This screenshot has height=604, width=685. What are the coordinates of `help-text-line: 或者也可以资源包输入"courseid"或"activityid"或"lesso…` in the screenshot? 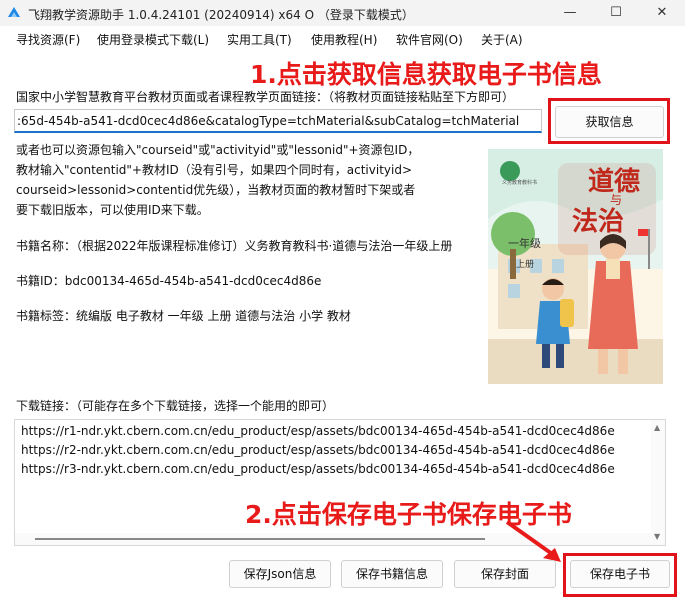 It's located at (218, 150).